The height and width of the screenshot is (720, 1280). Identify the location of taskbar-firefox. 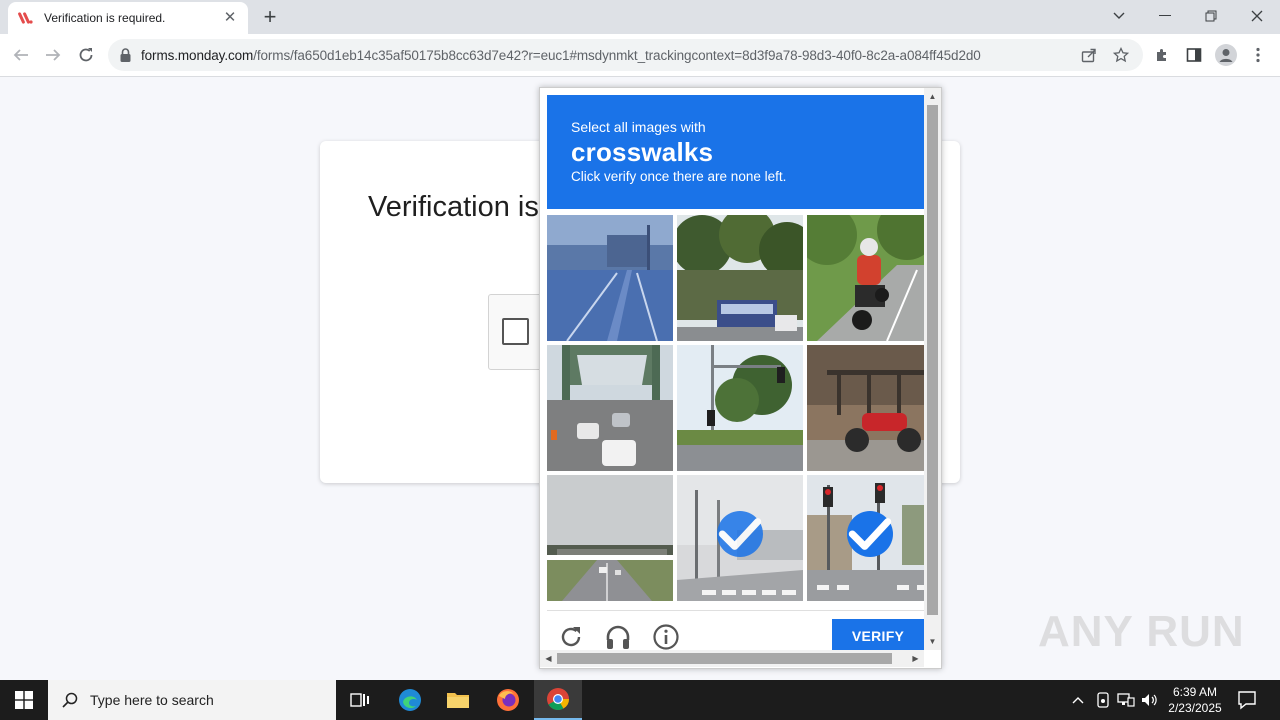
(508, 700).